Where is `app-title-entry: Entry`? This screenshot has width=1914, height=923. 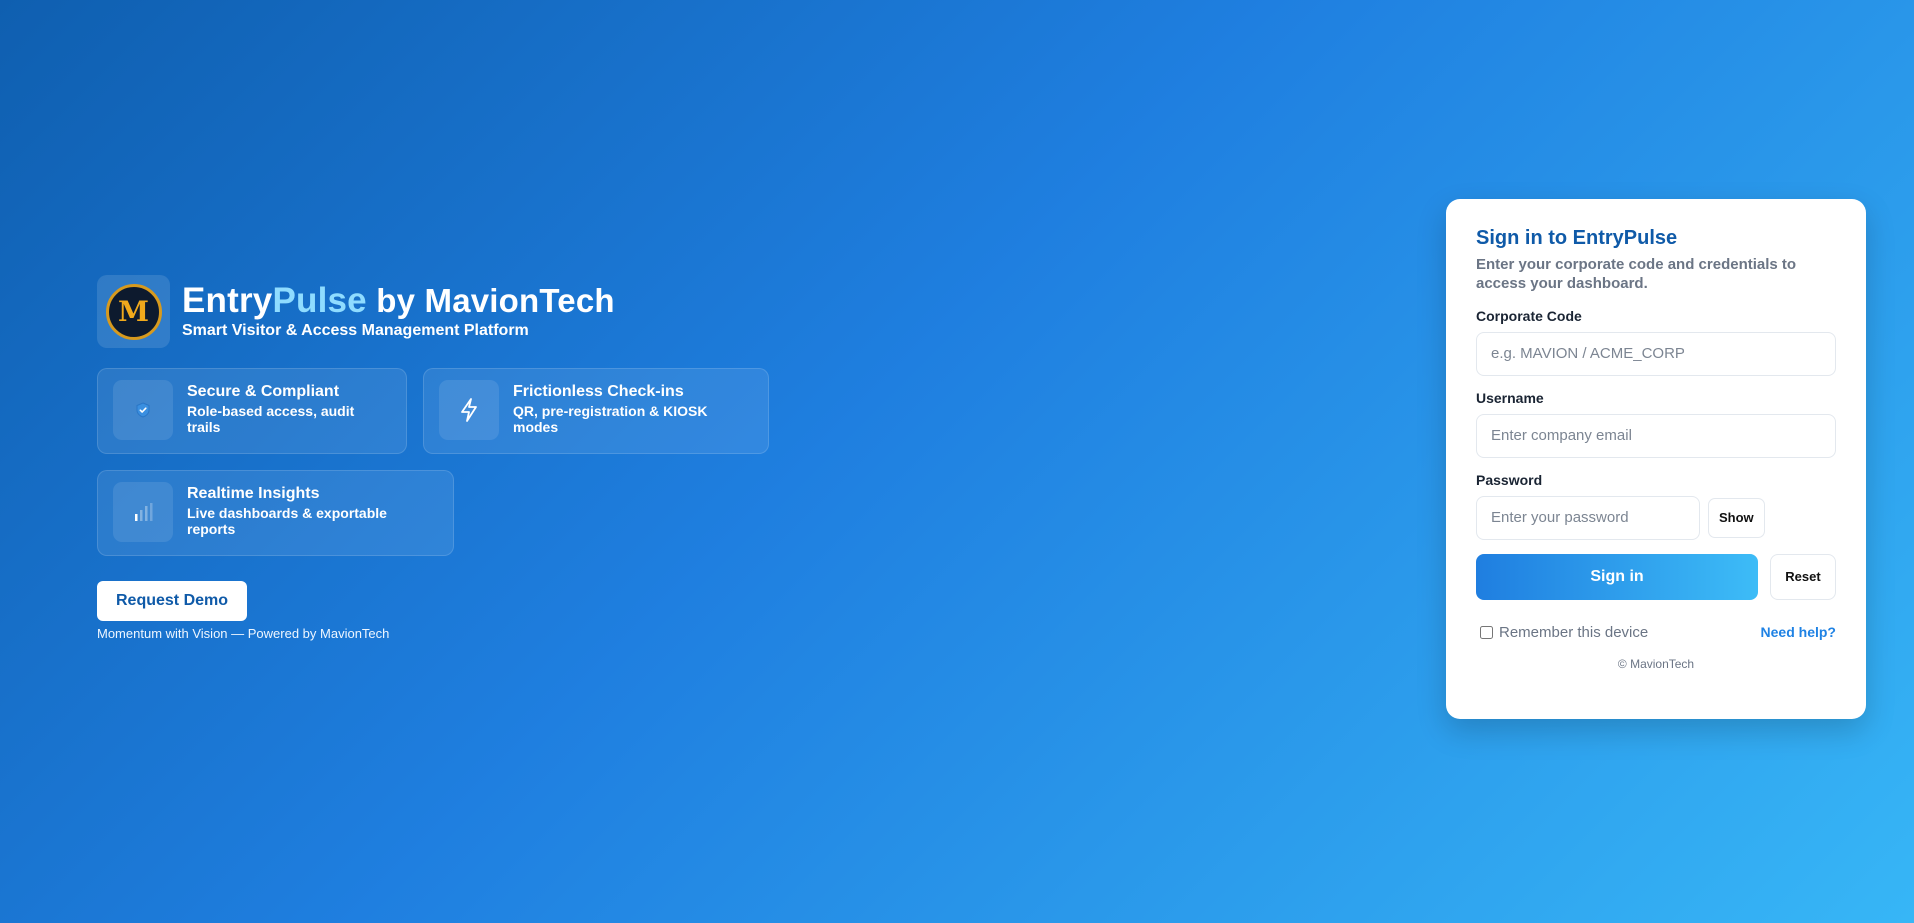
app-title-entry: Entry is located at coordinates (227, 301).